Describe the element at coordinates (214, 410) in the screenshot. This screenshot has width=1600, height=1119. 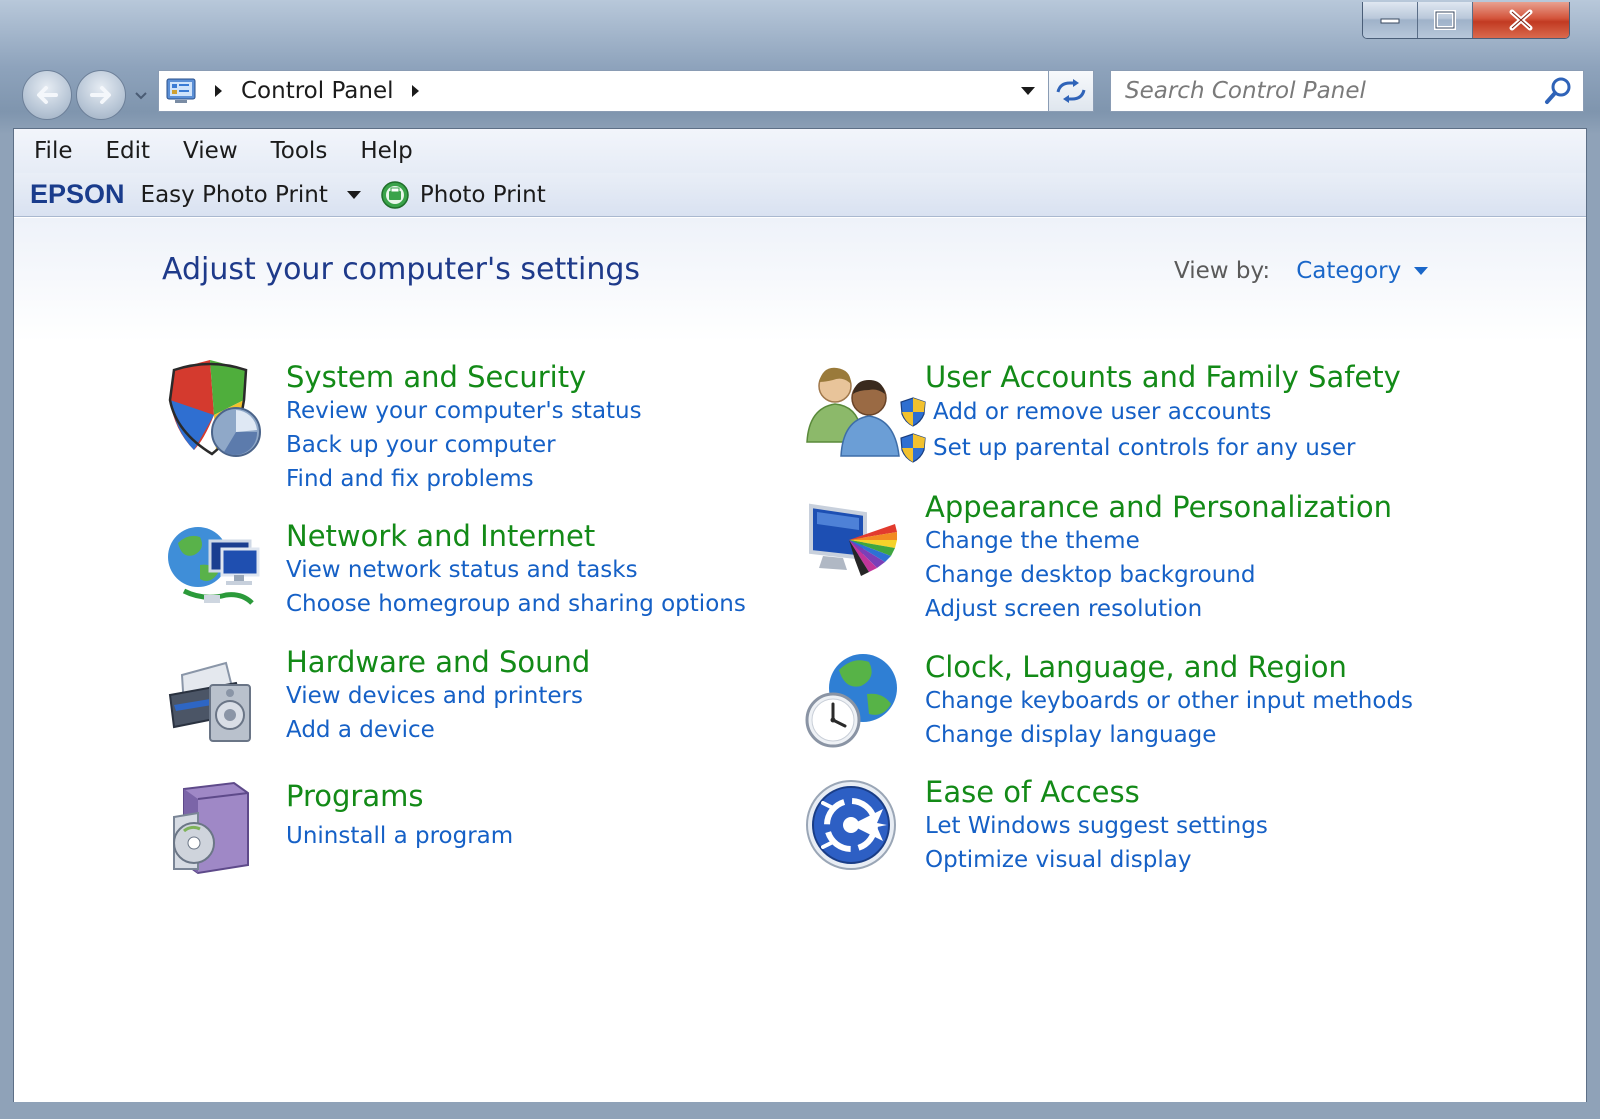
I see `security-shield-icon` at that location.